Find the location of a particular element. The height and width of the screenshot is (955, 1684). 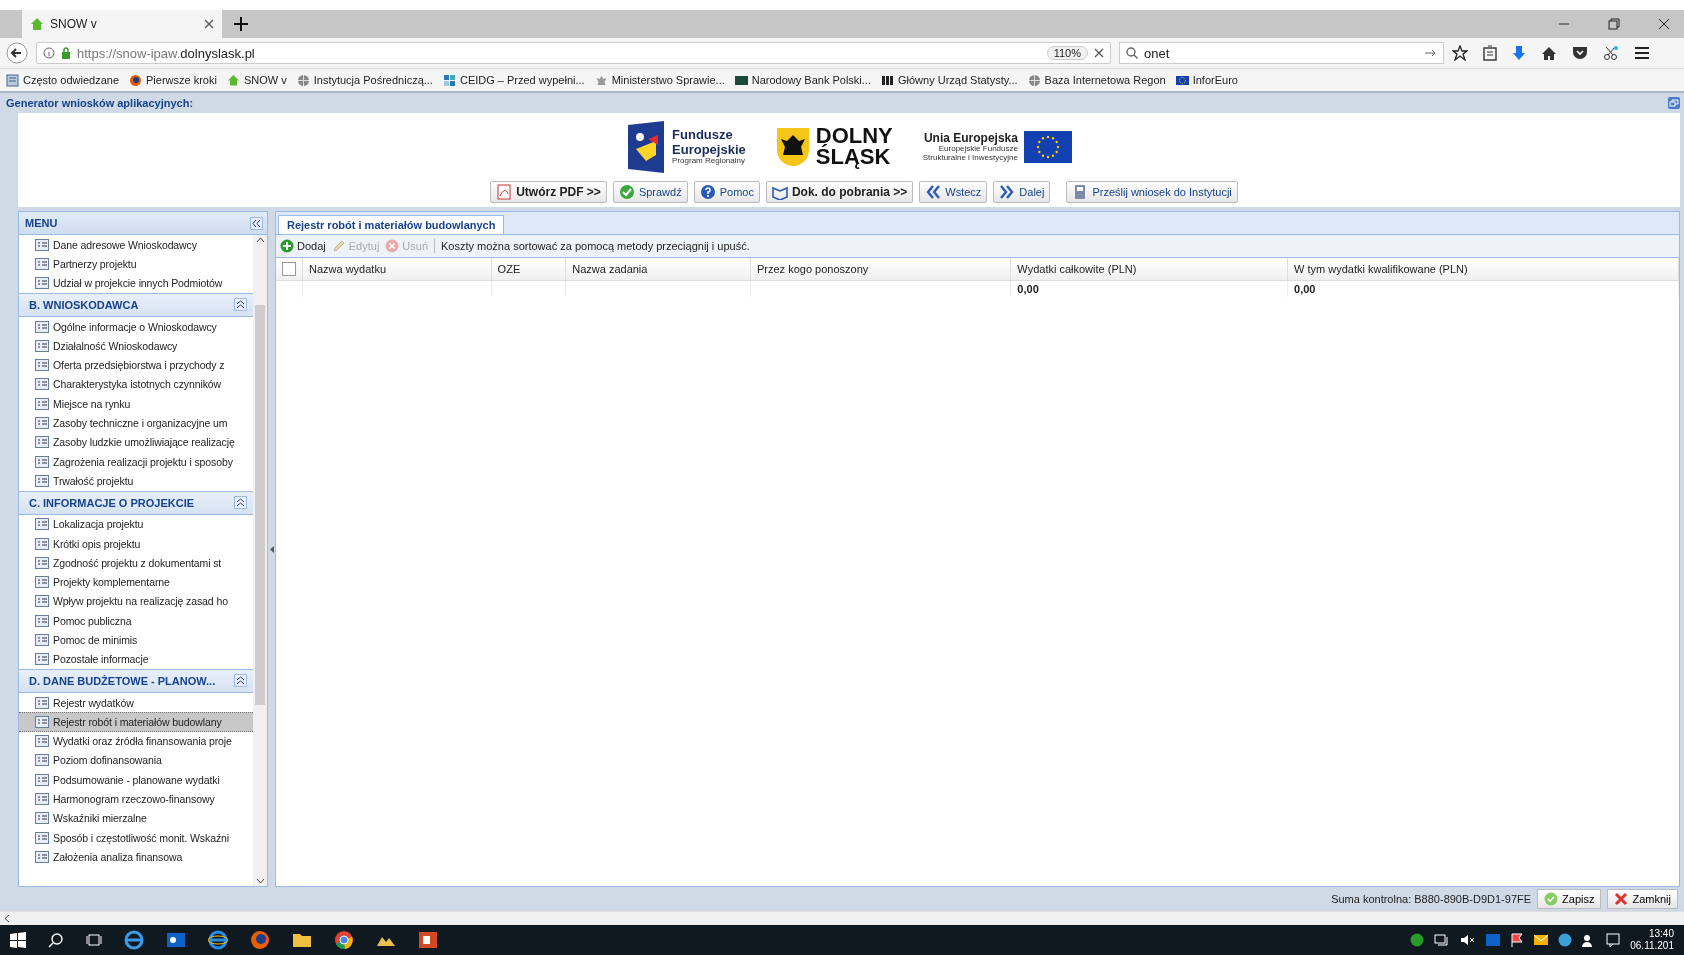

menu-item: Trwałość projektu is located at coordinates (136, 481).